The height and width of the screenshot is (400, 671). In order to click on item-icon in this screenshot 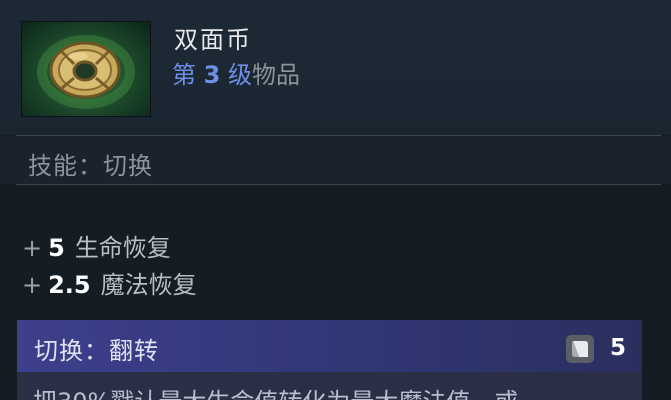, I will do `click(86, 69)`.